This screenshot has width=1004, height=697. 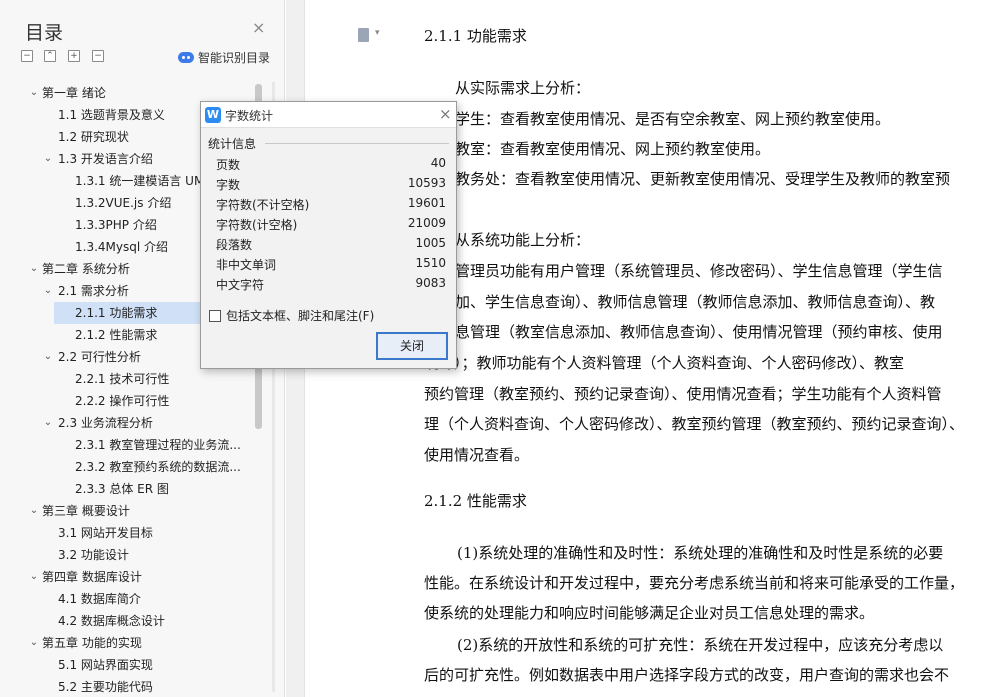 I want to click on stat-label: 中文字符, so click(x=240, y=285).